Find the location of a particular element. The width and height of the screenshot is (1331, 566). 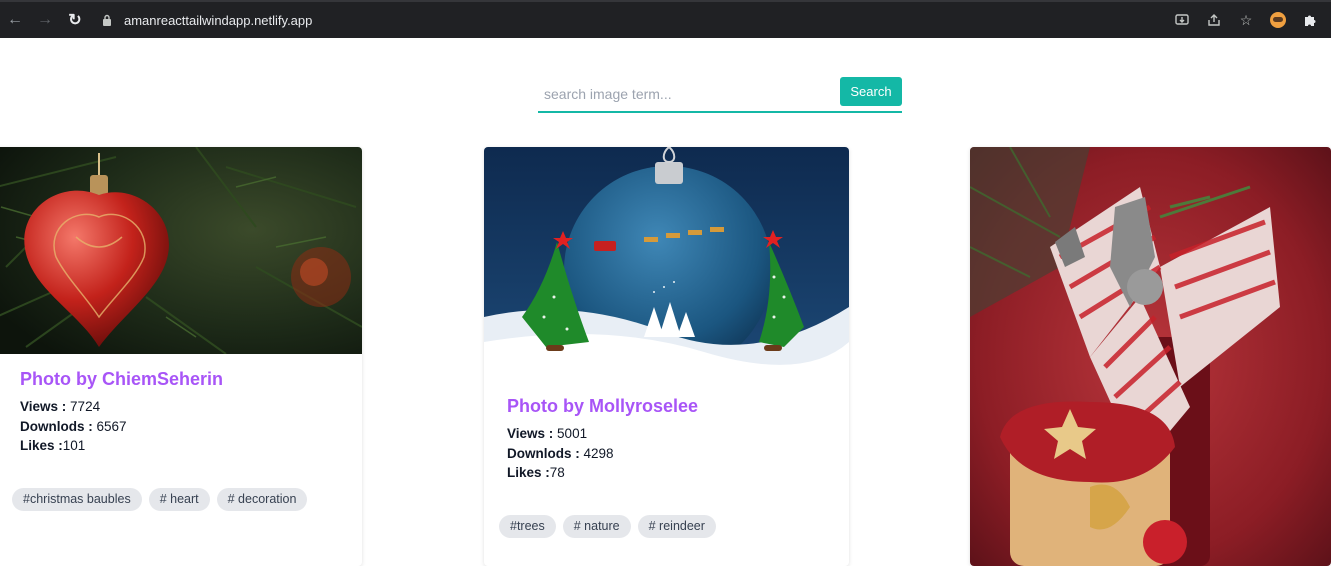

share-icon is located at coordinates (1214, 20).